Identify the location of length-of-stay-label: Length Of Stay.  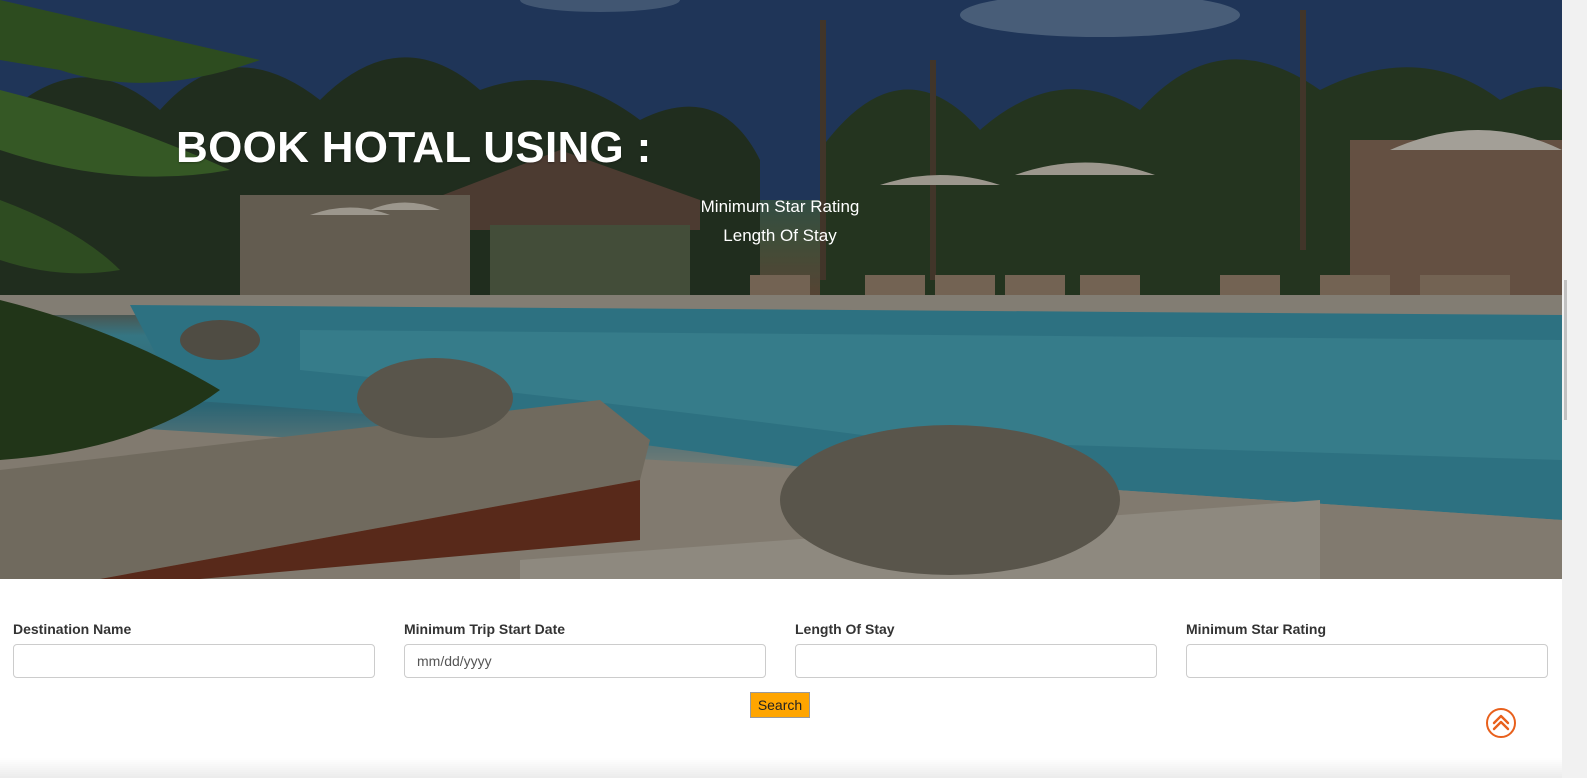
(845, 629).